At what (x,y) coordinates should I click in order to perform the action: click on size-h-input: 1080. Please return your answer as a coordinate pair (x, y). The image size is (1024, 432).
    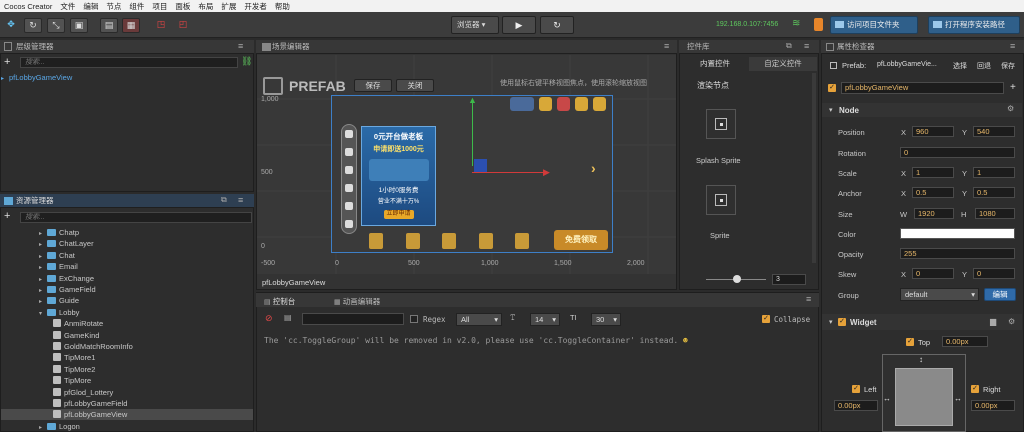
    Looking at the image, I should click on (995, 213).